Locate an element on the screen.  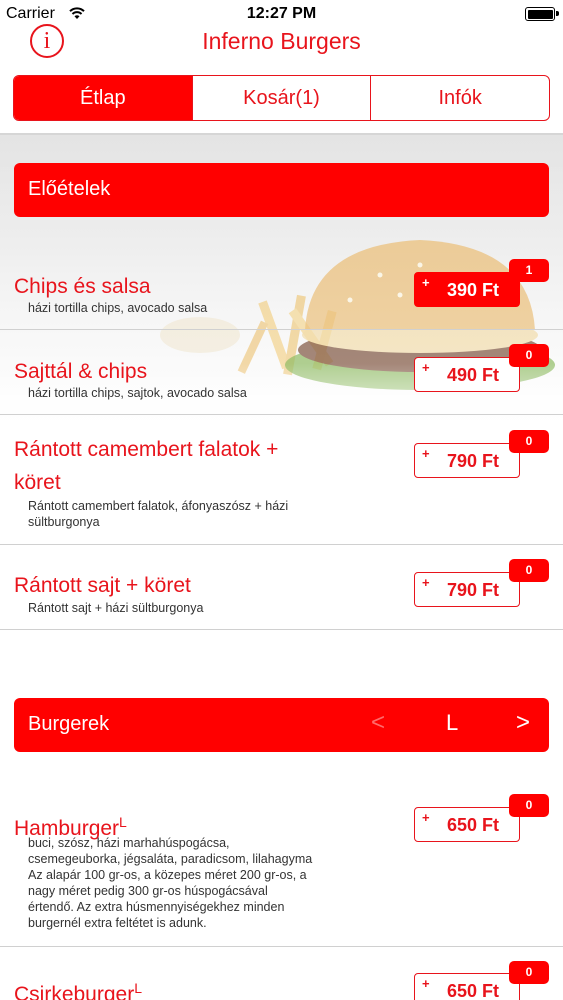
menu-item: CsirkeburgerL + 650 Ft 0 is located at coordinates (281, 973).